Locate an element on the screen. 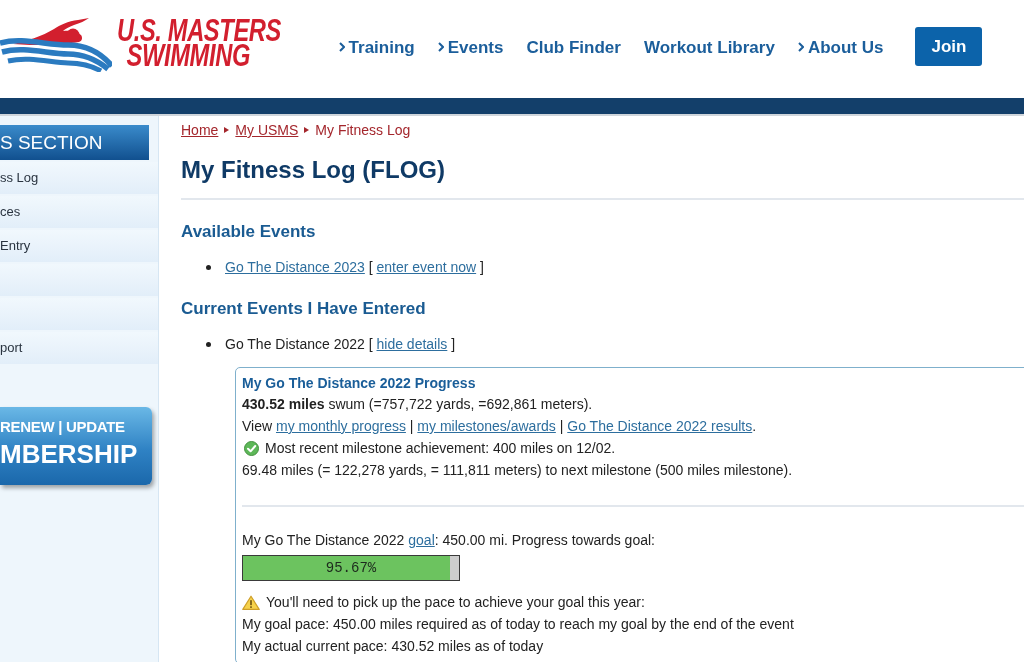 The image size is (1024, 662). text-link: my milestones/awards is located at coordinates (486, 426).